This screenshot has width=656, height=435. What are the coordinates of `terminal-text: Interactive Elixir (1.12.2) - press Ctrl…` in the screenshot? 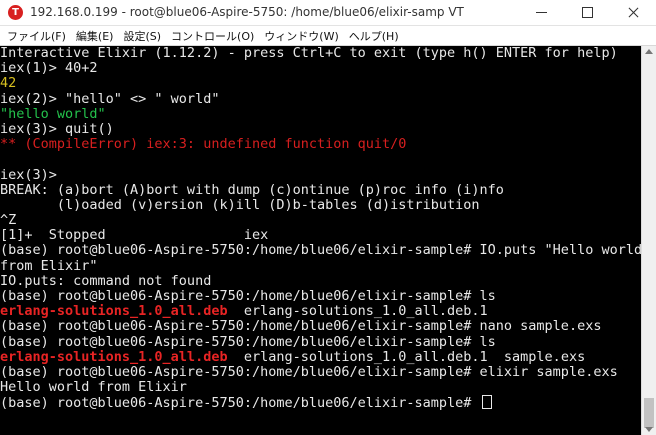 It's located at (309, 53).